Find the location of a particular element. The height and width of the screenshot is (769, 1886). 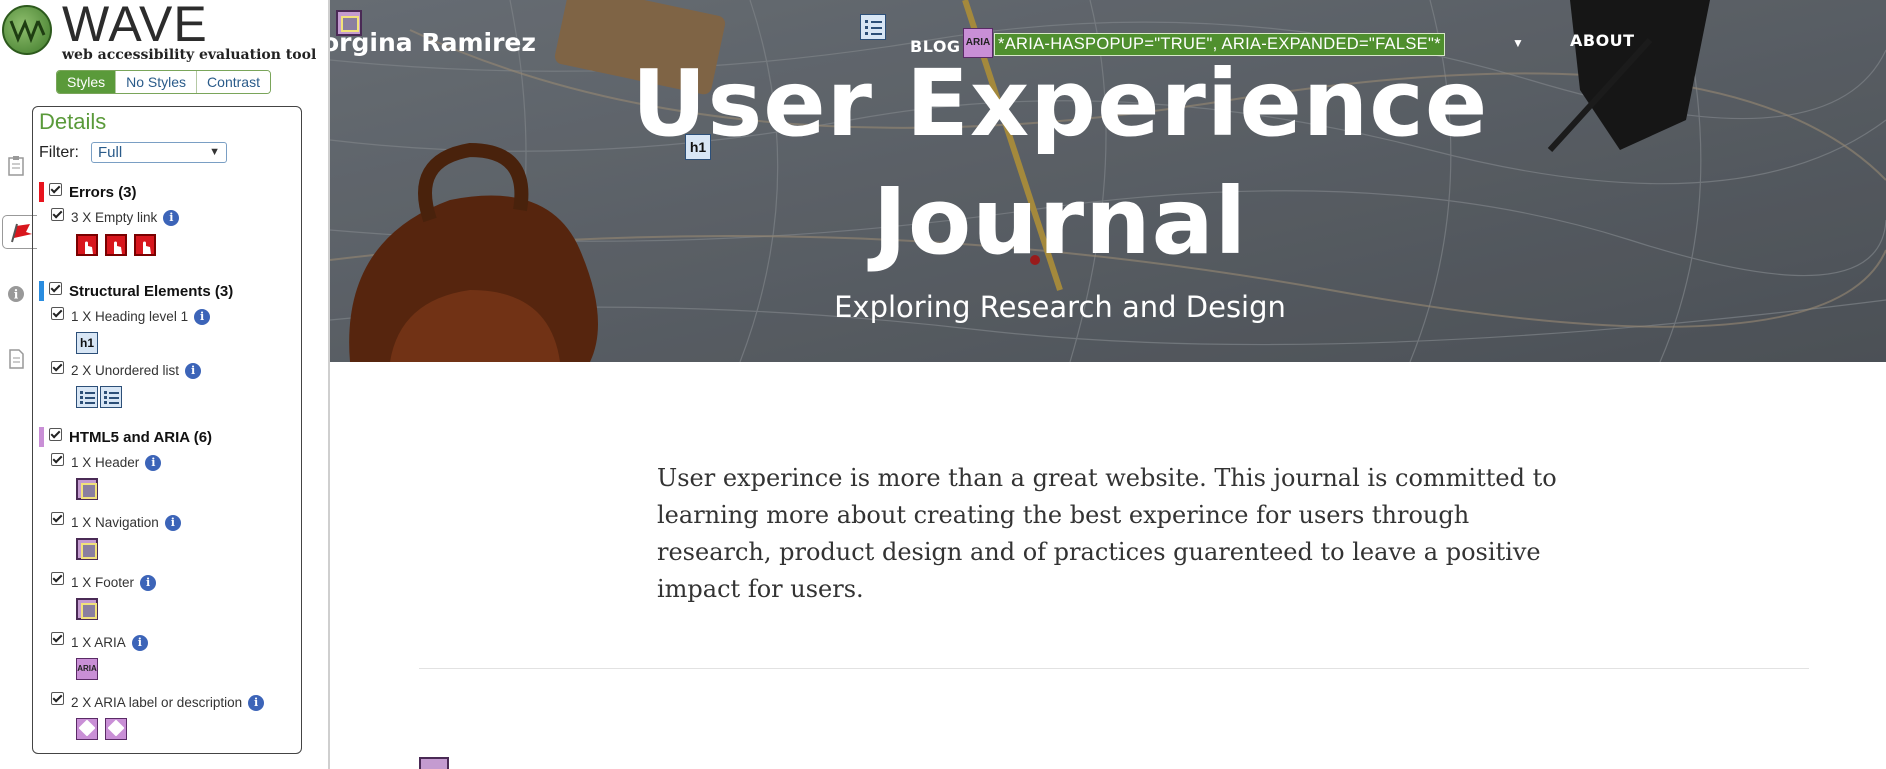

view-toggle: Styles No Styles Contrast is located at coordinates (163, 82).